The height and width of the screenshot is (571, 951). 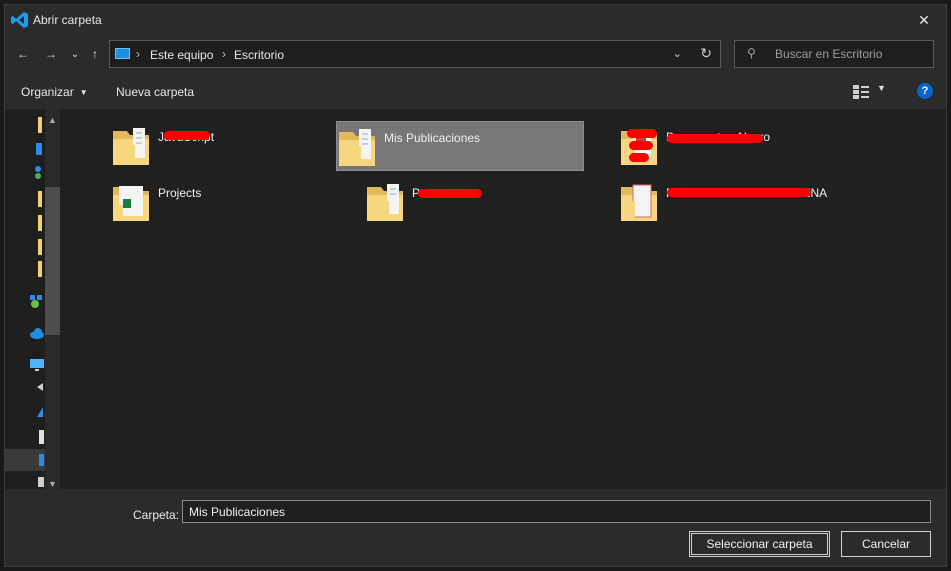 I want to click on navigation-pane: ▲ ▼, so click(x=33, y=299).